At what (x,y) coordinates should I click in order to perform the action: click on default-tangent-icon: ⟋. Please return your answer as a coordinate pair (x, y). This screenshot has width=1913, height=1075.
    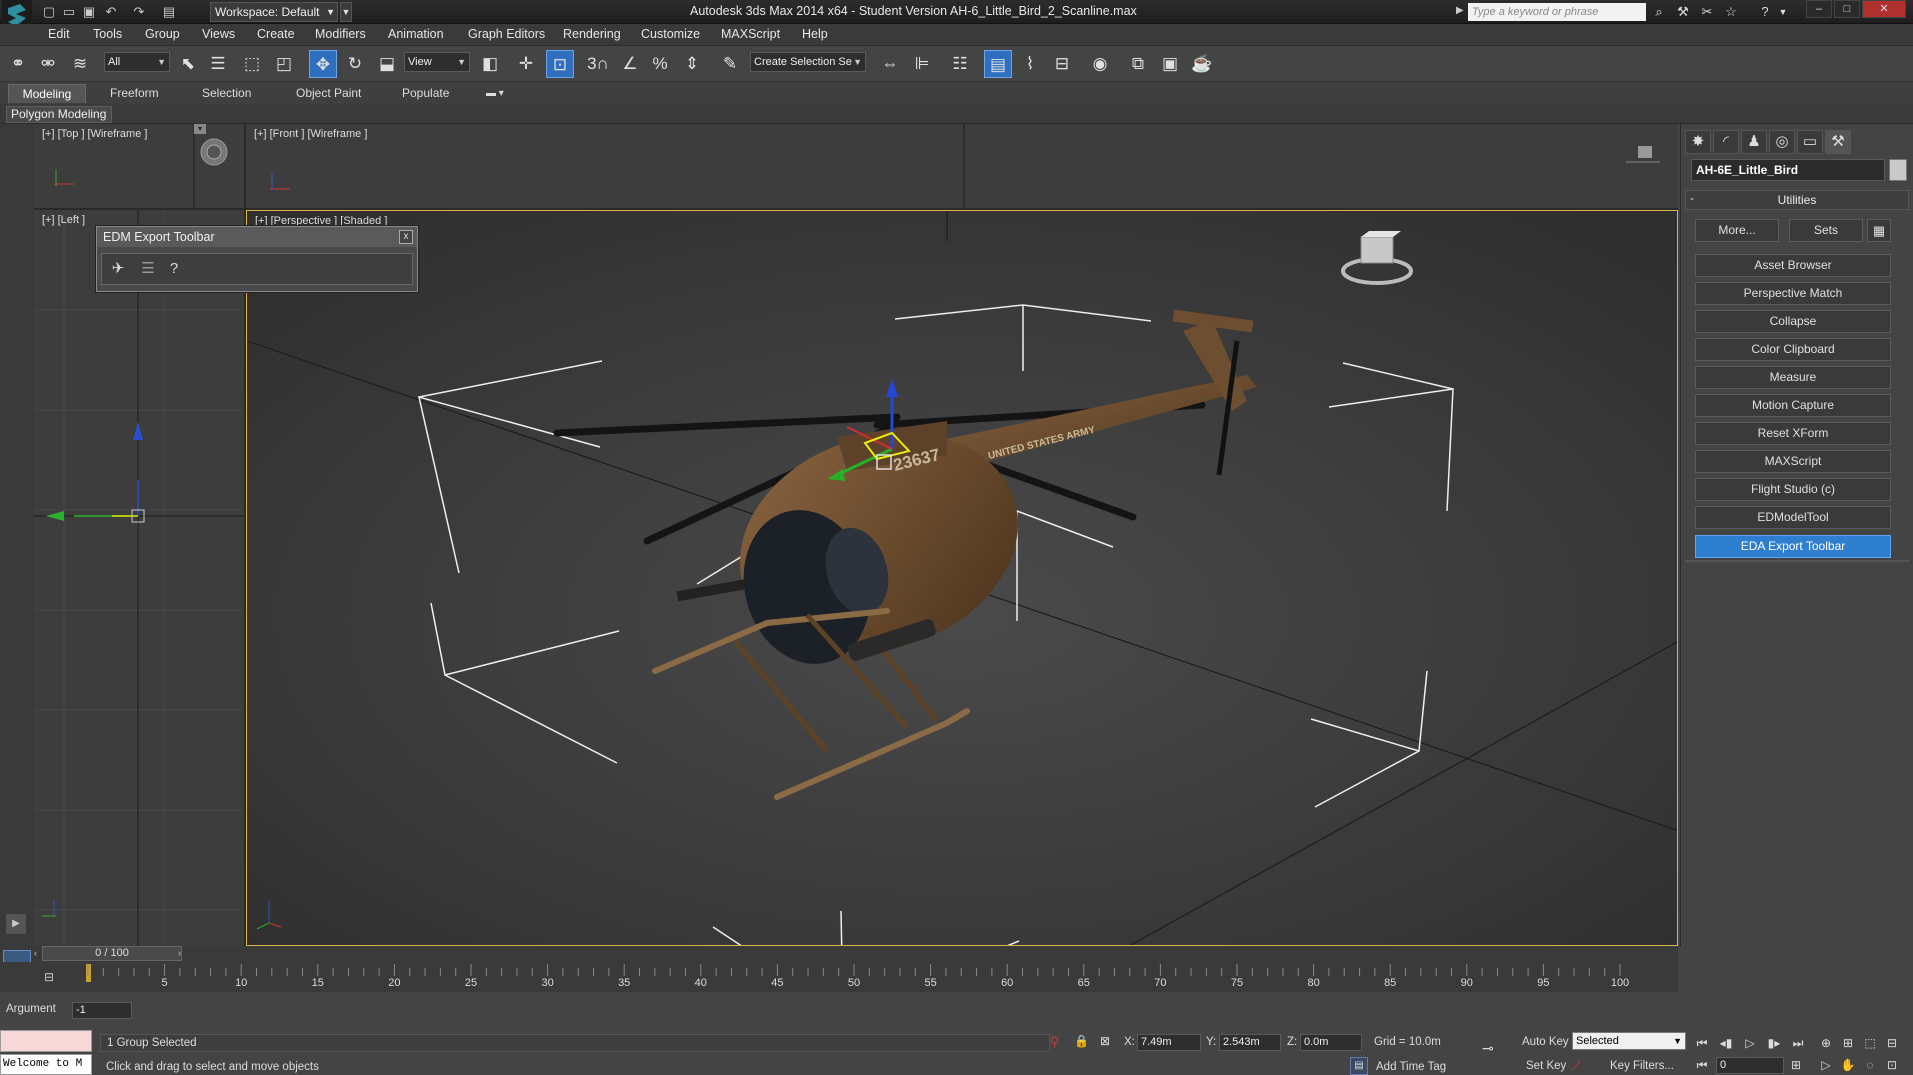
    Looking at the image, I should click on (1576, 1066).